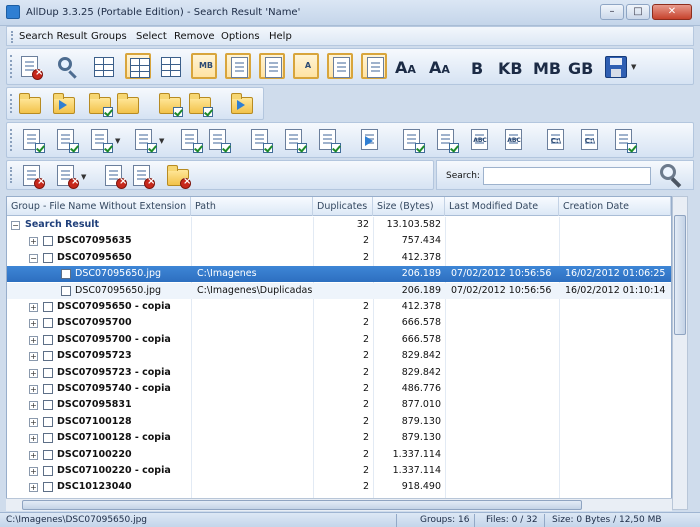 The image size is (700, 527). I want to click on group-row: + DSC07100220 2 1.337.114, so click(339, 455).